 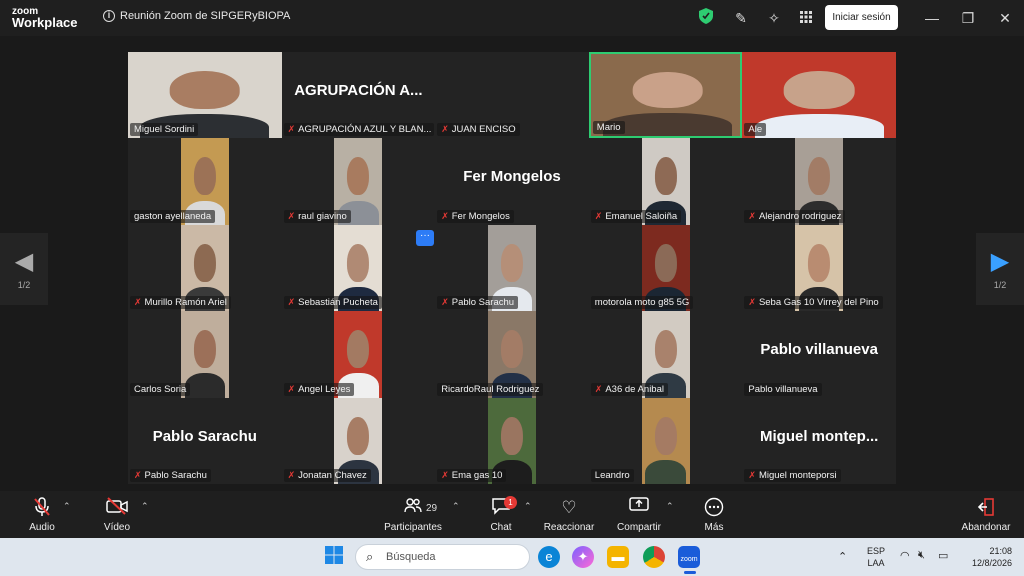 I want to click on participant-tile: Miguel Sordini, so click(x=205, y=95).